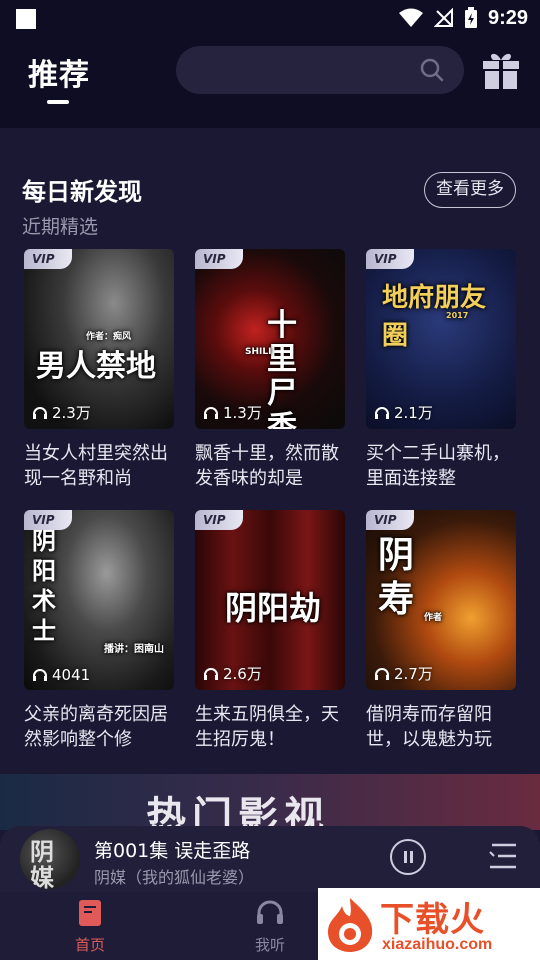 This screenshot has width=540, height=960. I want to click on play-count: 2.1万, so click(403, 412).